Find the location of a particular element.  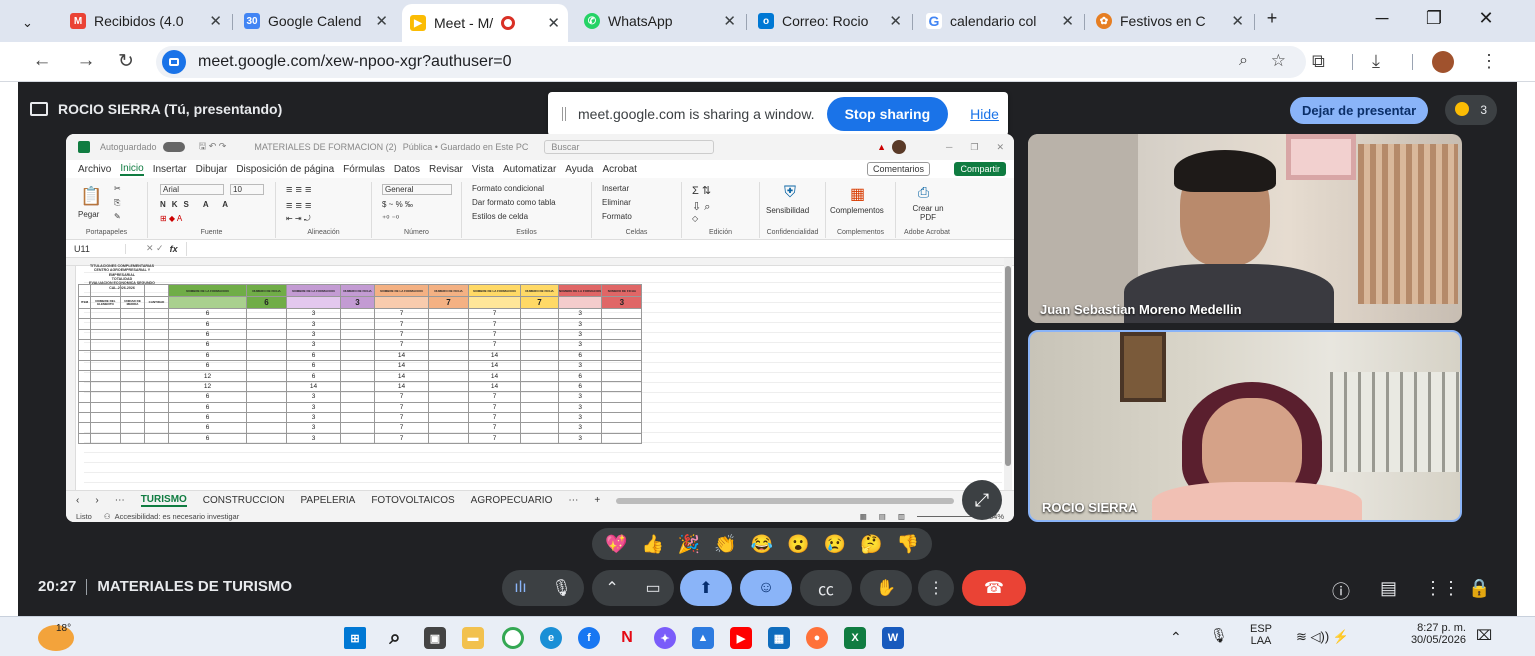

drag-handle-icon is located at coordinates (564, 114).